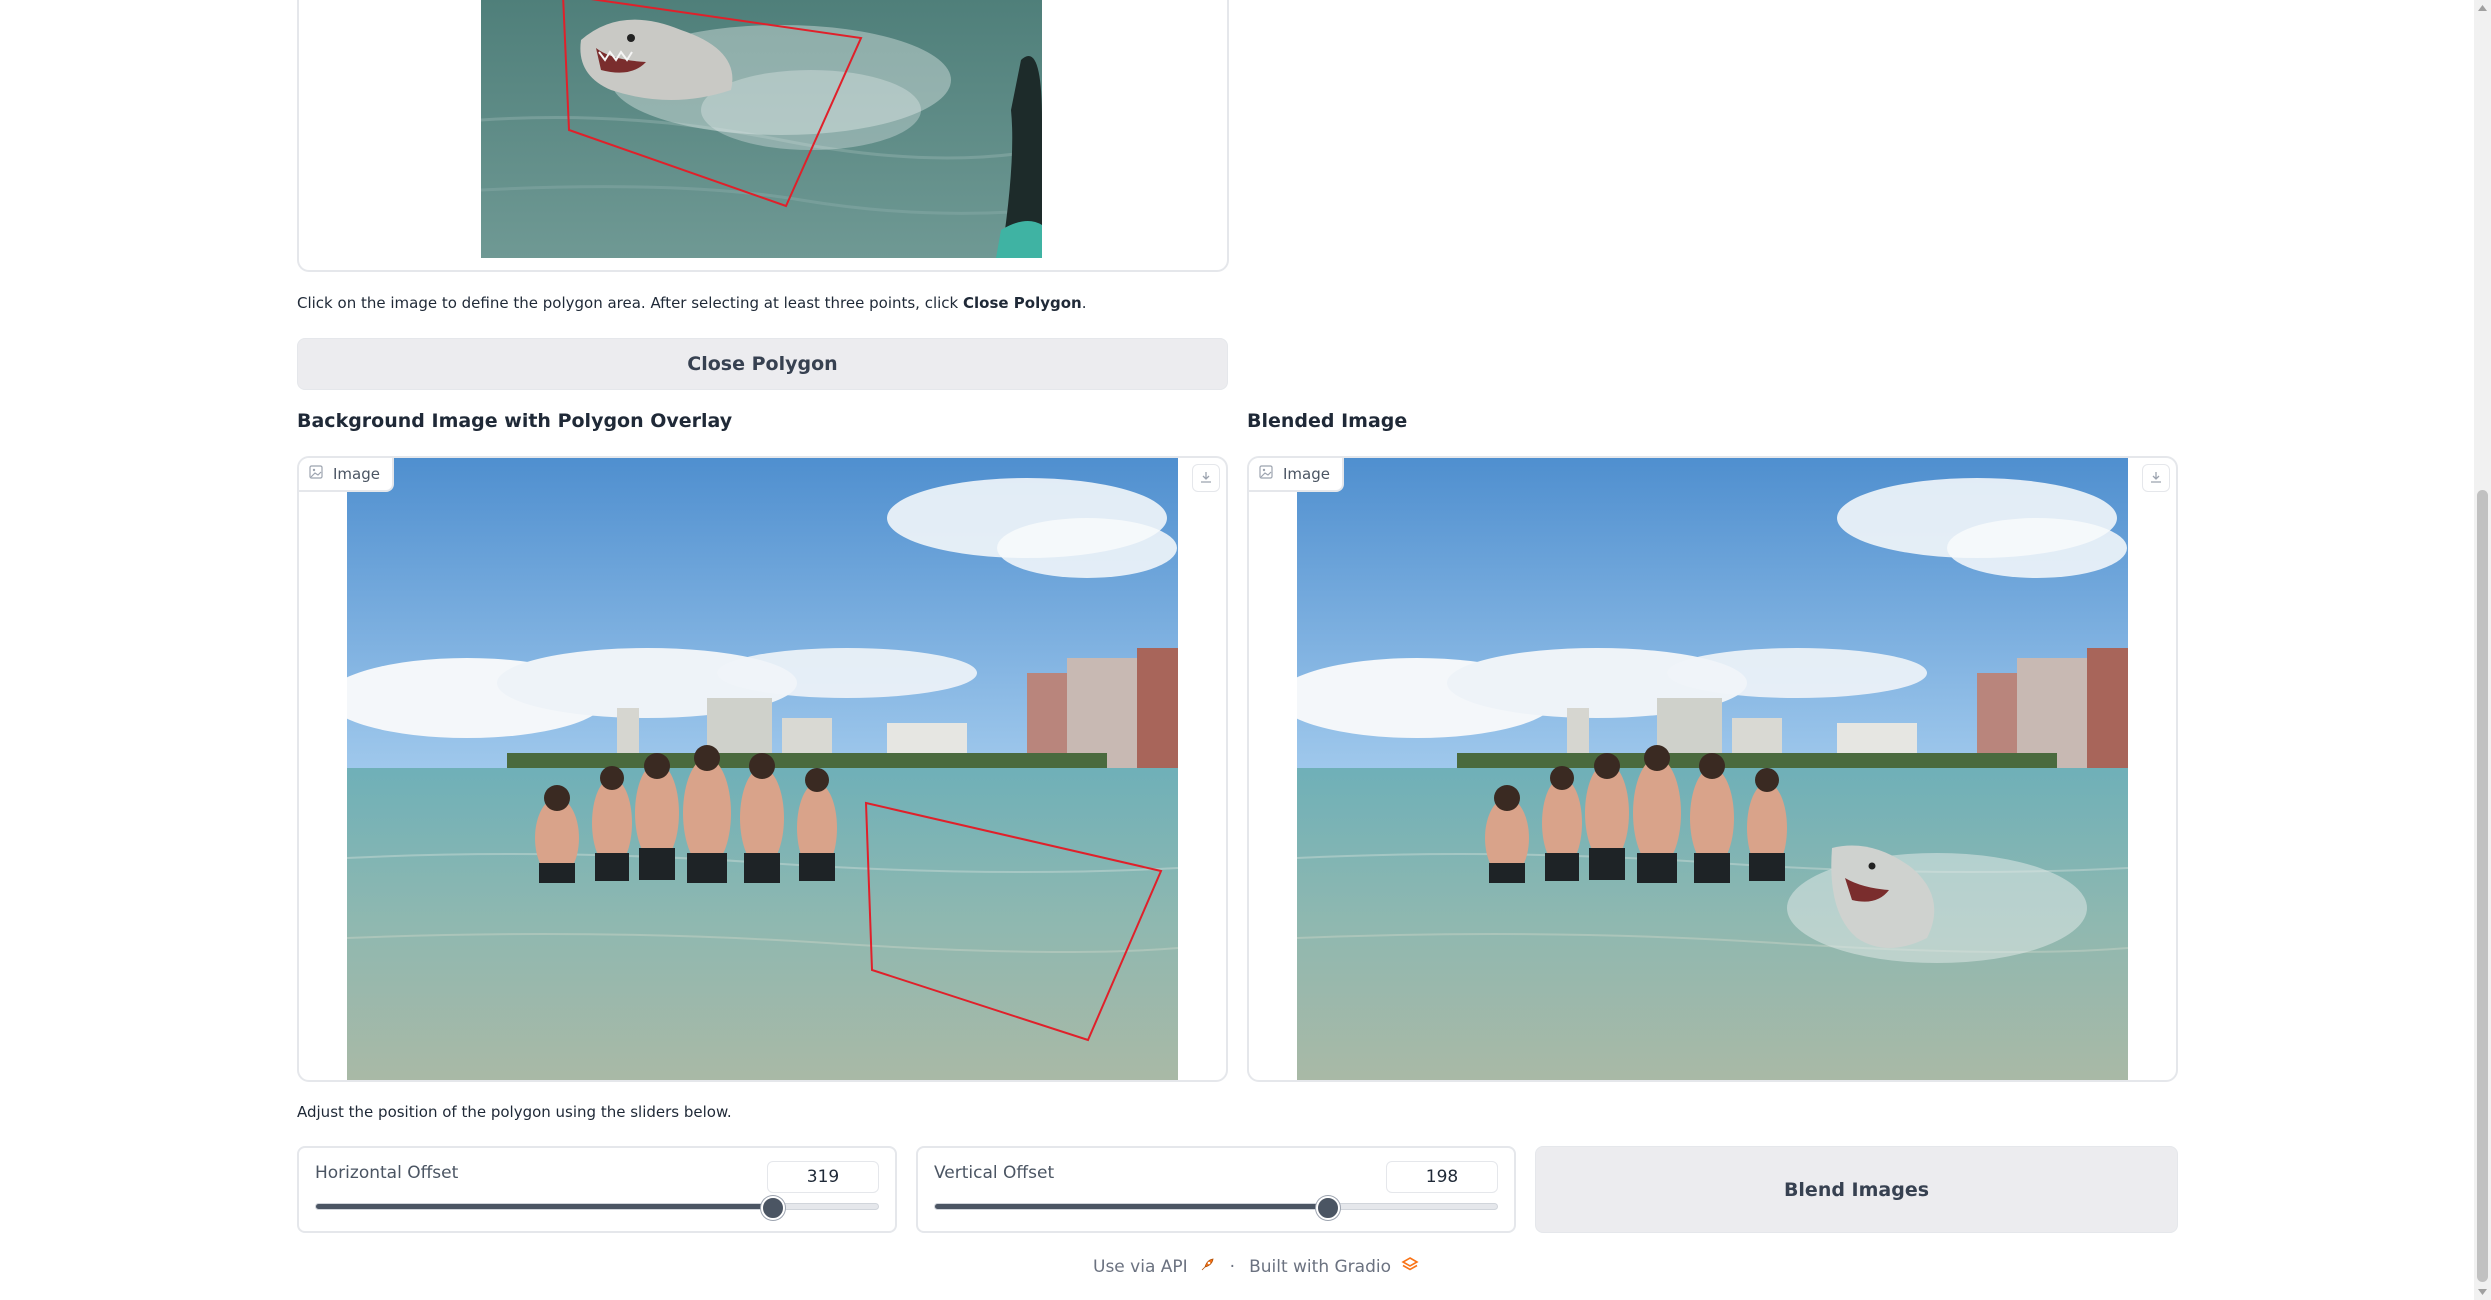  Describe the element at coordinates (1327, 1208) in the screenshot. I see `vertical-offset-thumb` at that location.